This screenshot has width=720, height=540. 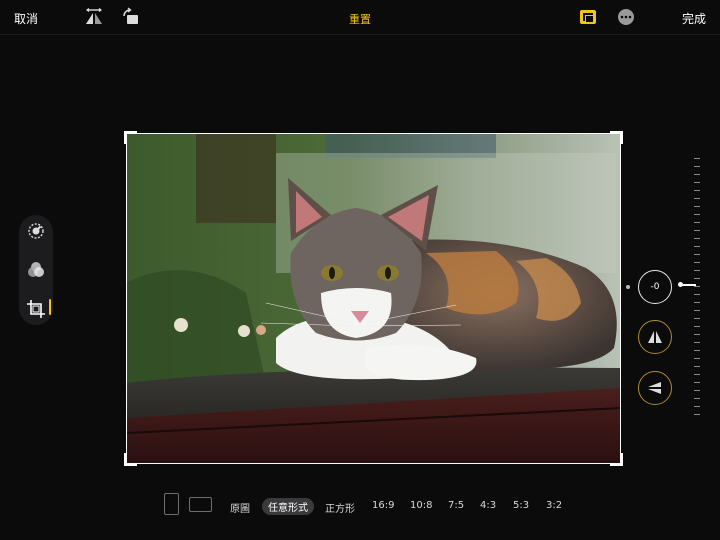 I want to click on aspect-10-8: 10:8, so click(x=421, y=505).